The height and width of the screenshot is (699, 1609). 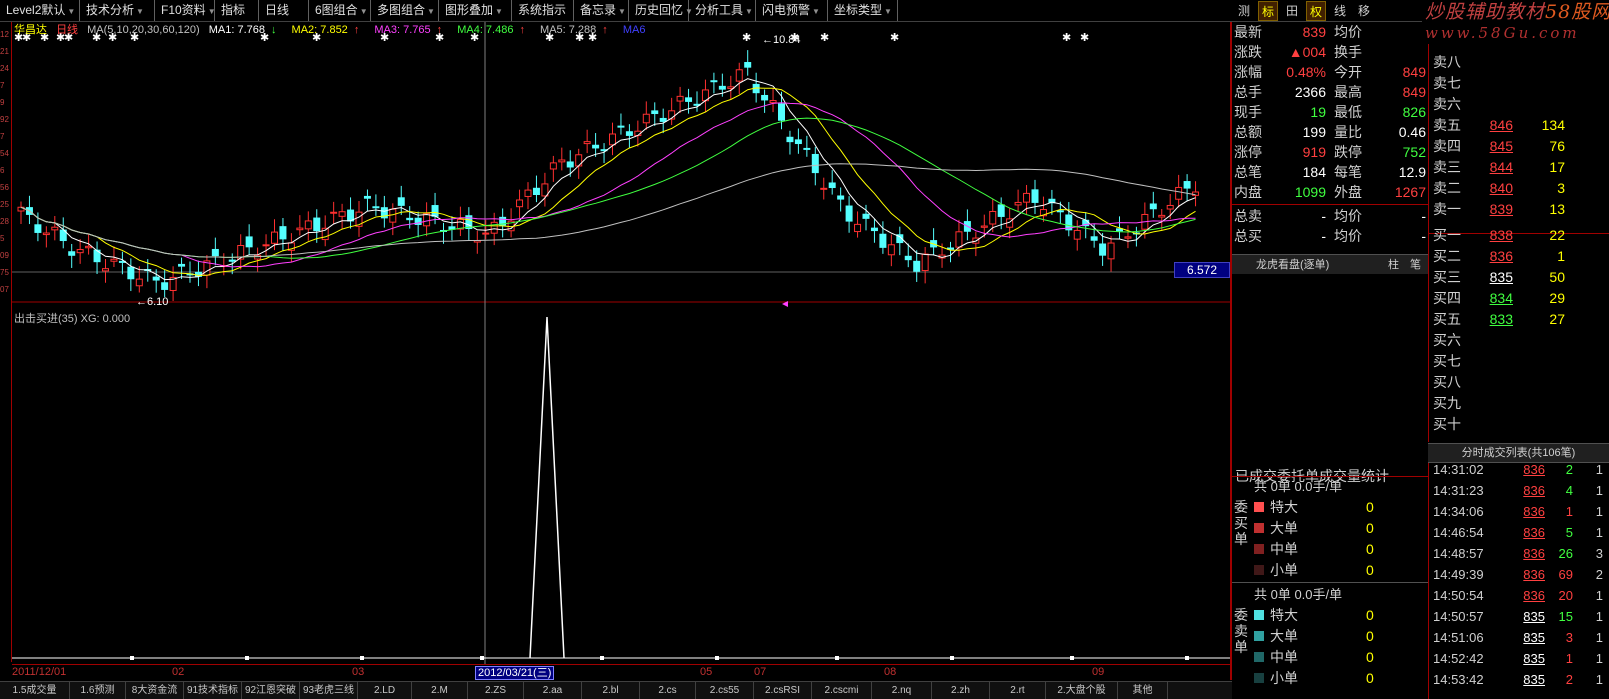 I want to click on ask-row: 卖一 839 13, so click(x=1519, y=209).